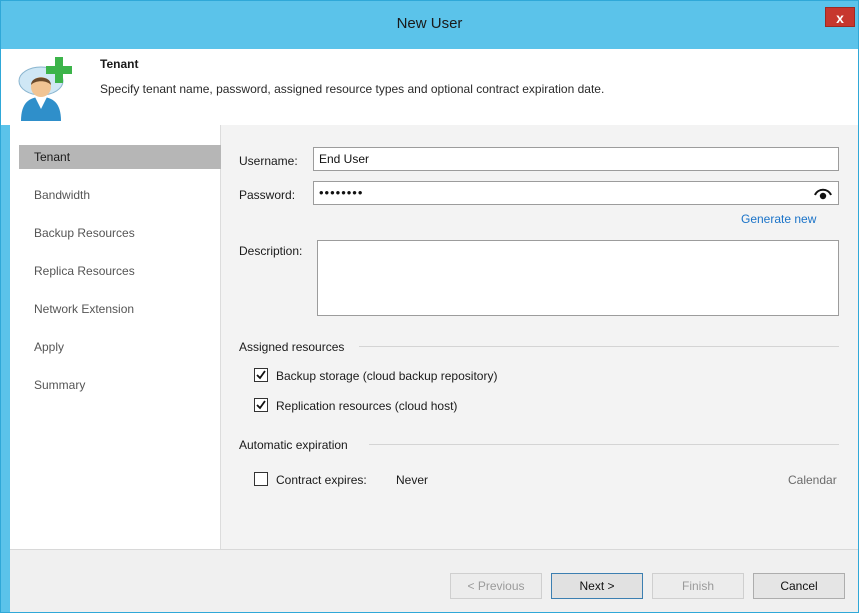 The height and width of the screenshot is (613, 859). What do you see at coordinates (434, 580) in the screenshot?
I see `wizard-footer: < Previous Next > Finish Cancel` at bounding box center [434, 580].